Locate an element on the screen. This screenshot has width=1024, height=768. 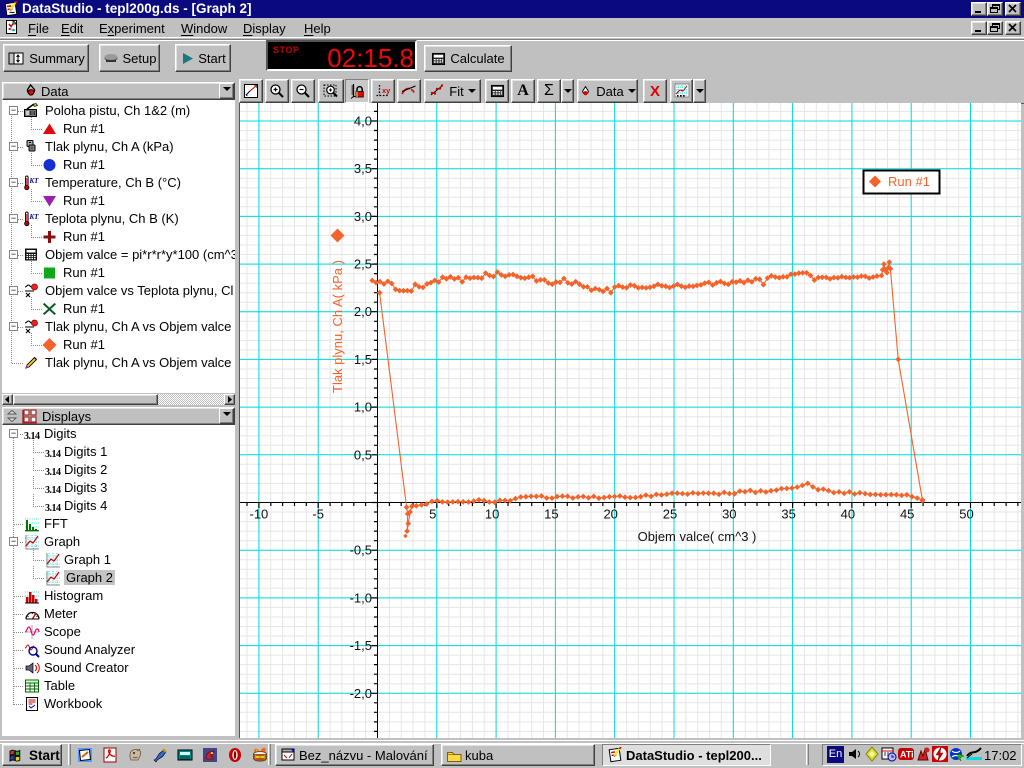
svg-text: -1,0 is located at coordinates (361, 597).